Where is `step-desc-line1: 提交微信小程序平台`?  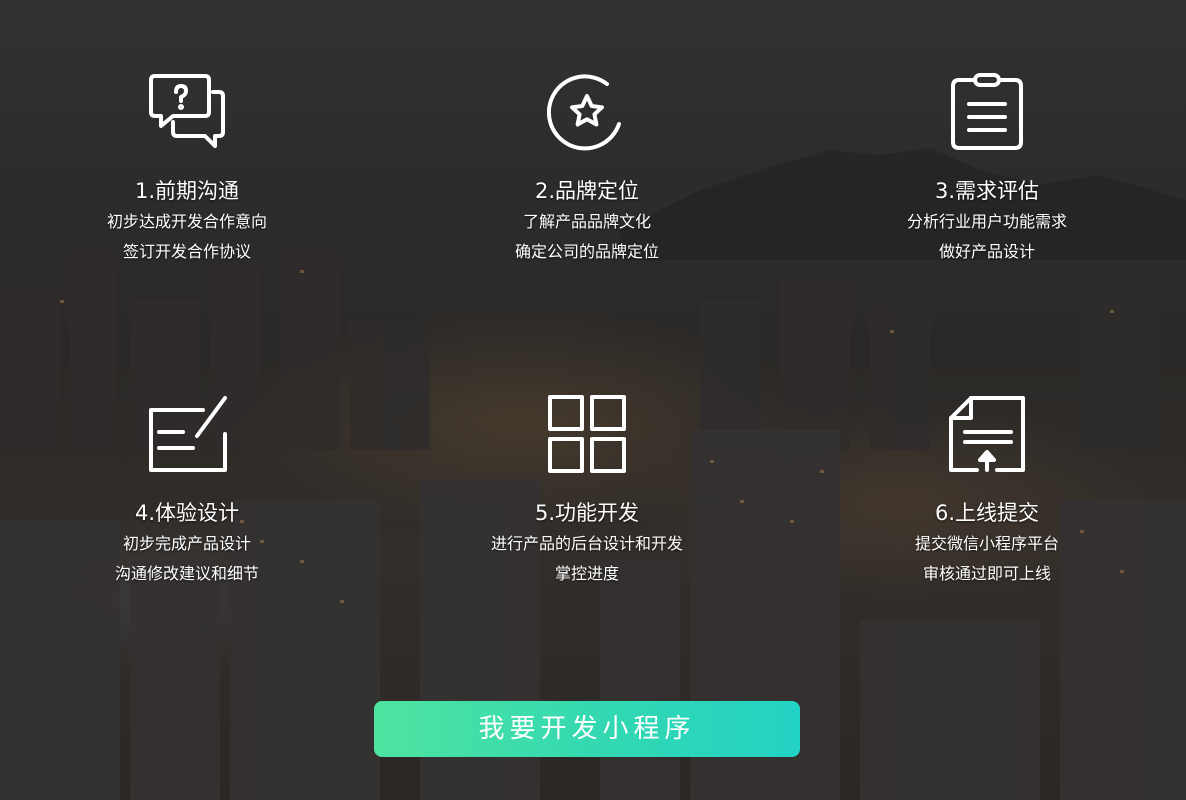 step-desc-line1: 提交微信小程序平台 is located at coordinates (986, 543).